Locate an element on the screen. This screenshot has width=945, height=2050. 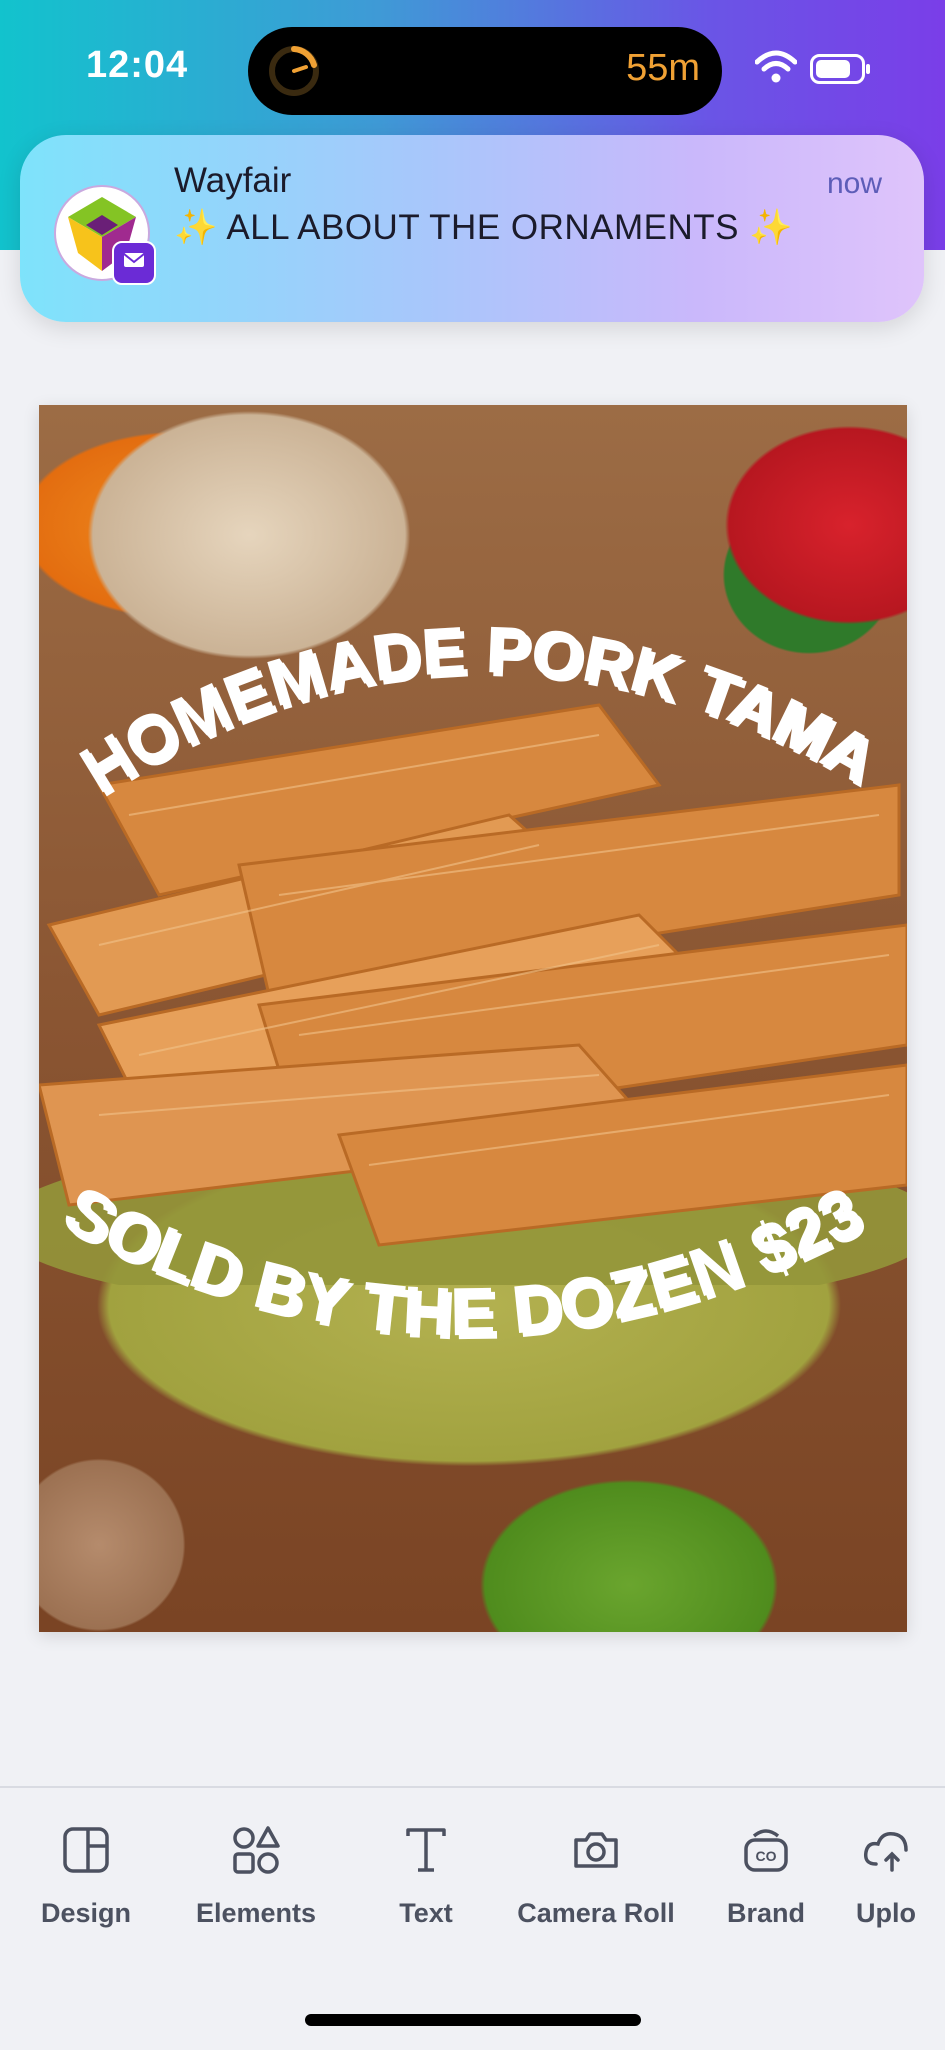
toolbar-design-label: Design is located at coordinates (86, 1913).